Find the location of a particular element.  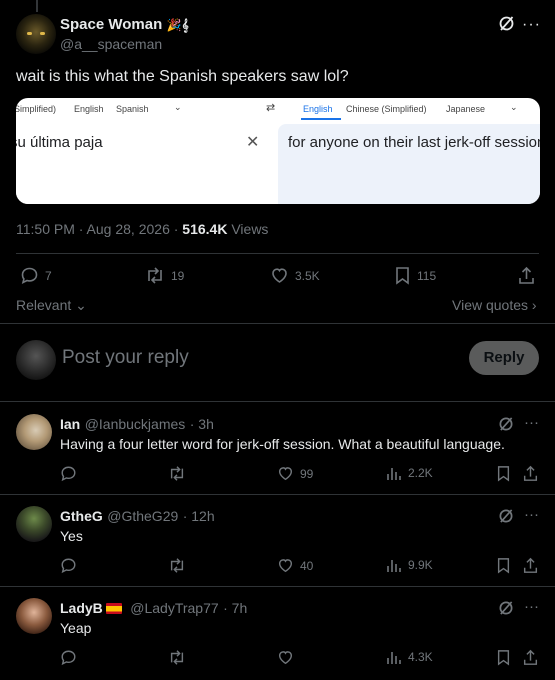

like-button: 99 is located at coordinates (295, 473).